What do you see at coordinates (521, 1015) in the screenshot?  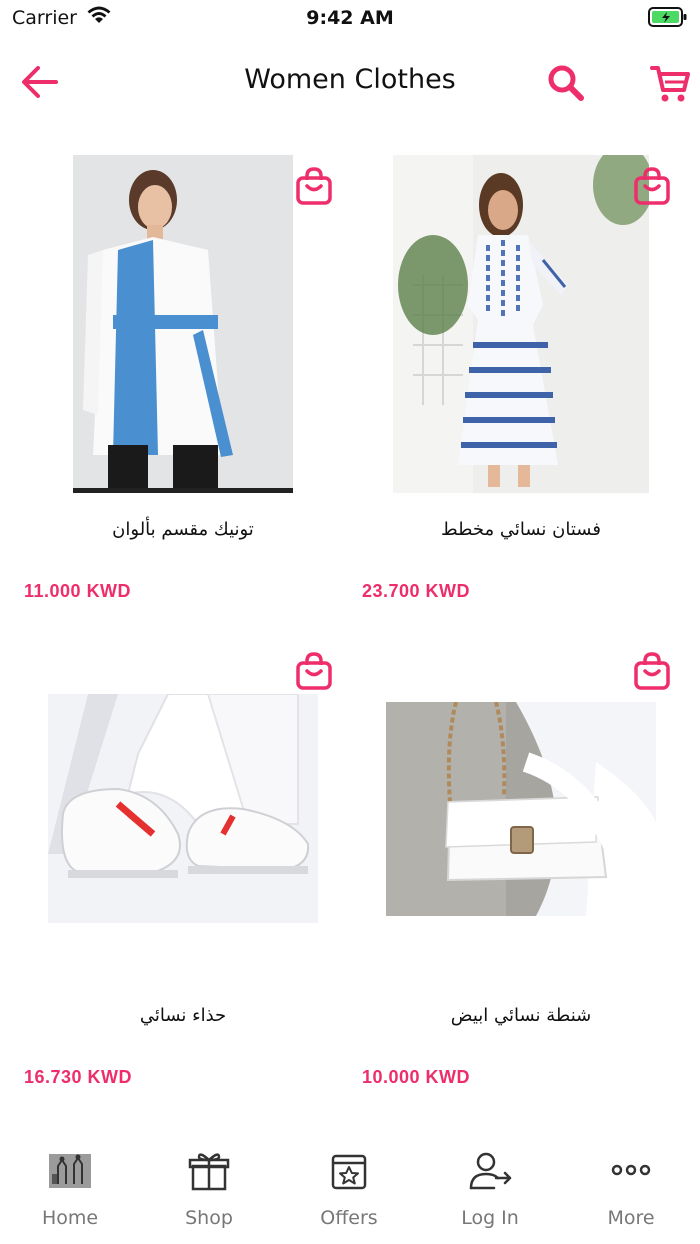 I see `product-name: شنطة نسائي ابيض` at bounding box center [521, 1015].